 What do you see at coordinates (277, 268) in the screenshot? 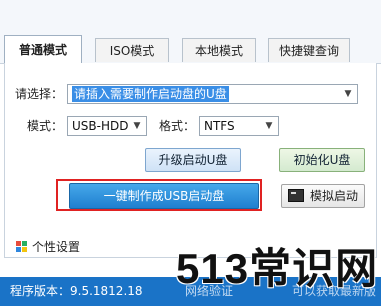
I see `site-watermark: 513常识网` at bounding box center [277, 268].